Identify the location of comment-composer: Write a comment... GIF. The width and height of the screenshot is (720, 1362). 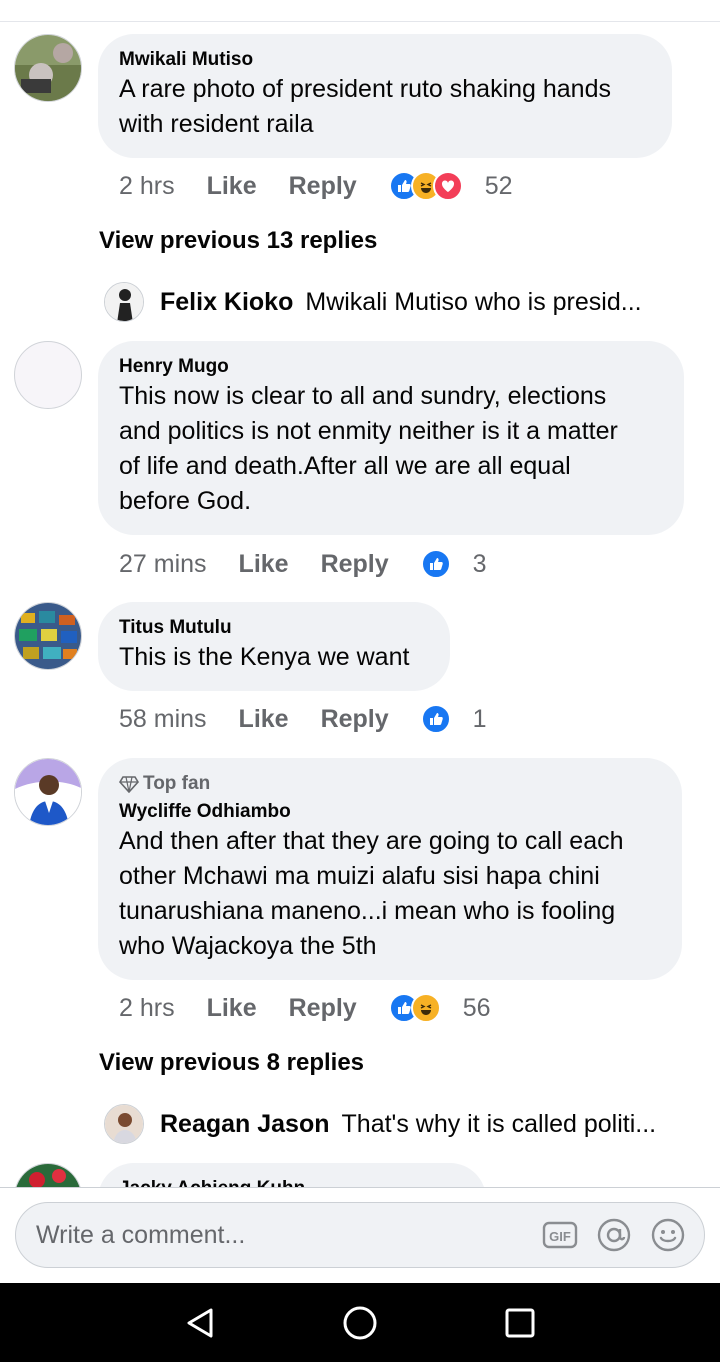
(360, 1235).